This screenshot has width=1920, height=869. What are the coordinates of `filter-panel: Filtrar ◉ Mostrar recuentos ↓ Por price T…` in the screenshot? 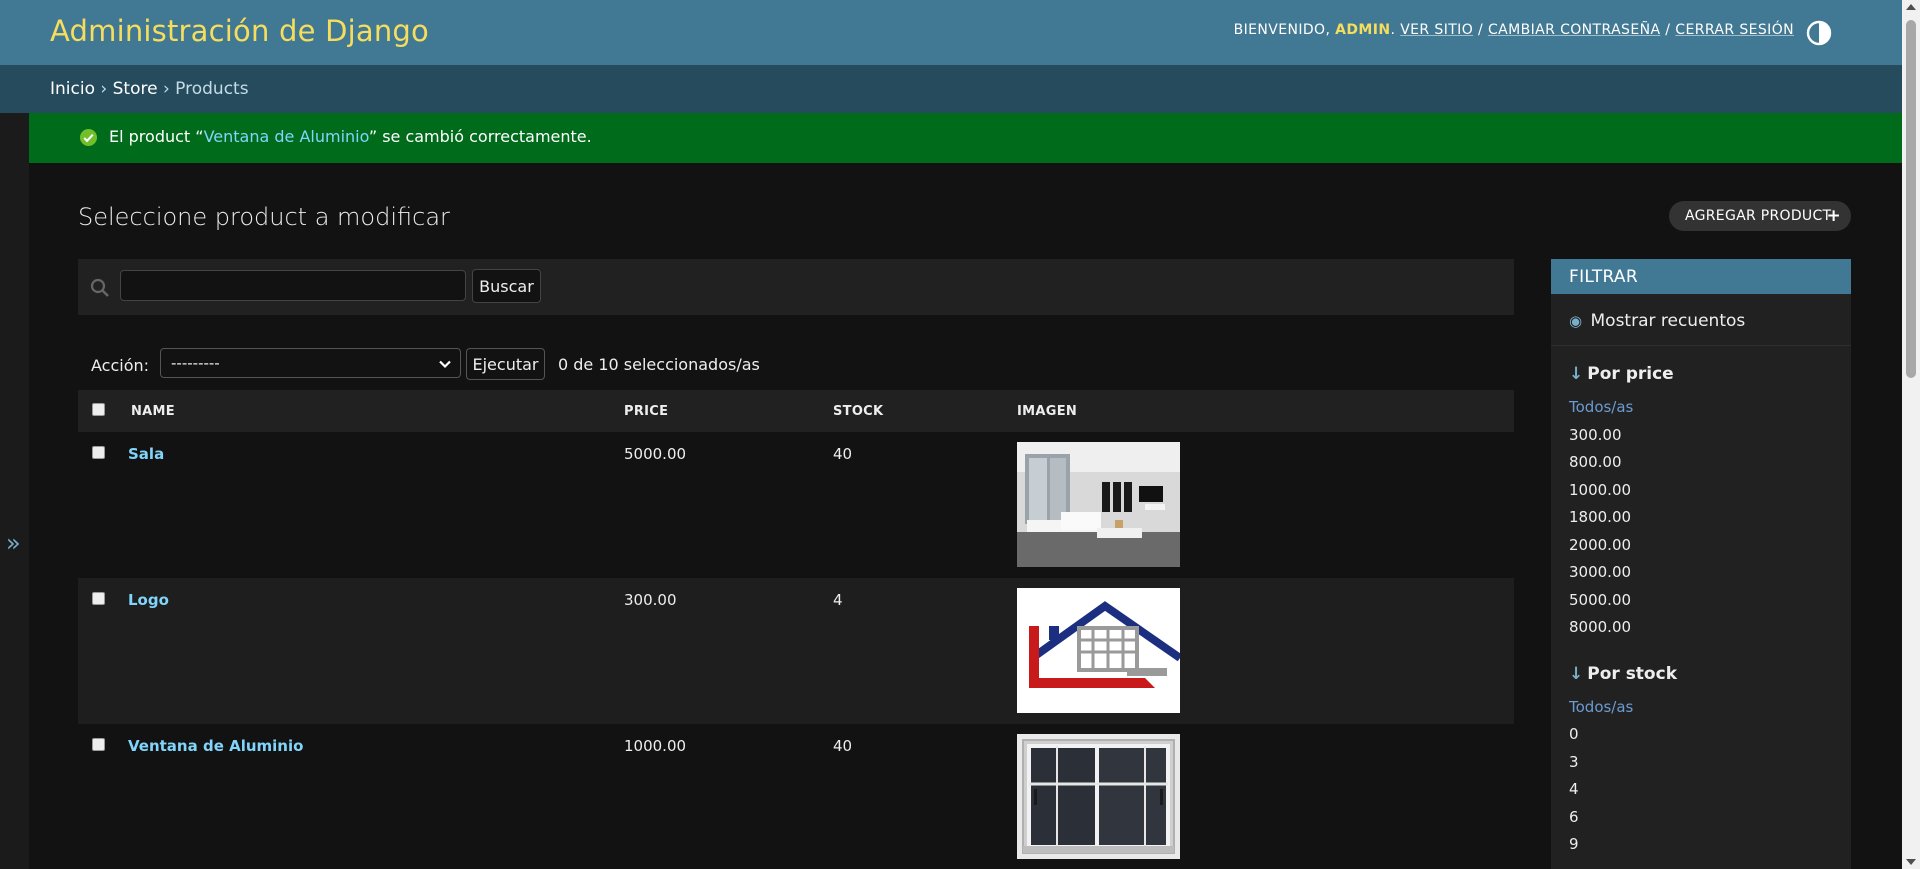 It's located at (1701, 564).